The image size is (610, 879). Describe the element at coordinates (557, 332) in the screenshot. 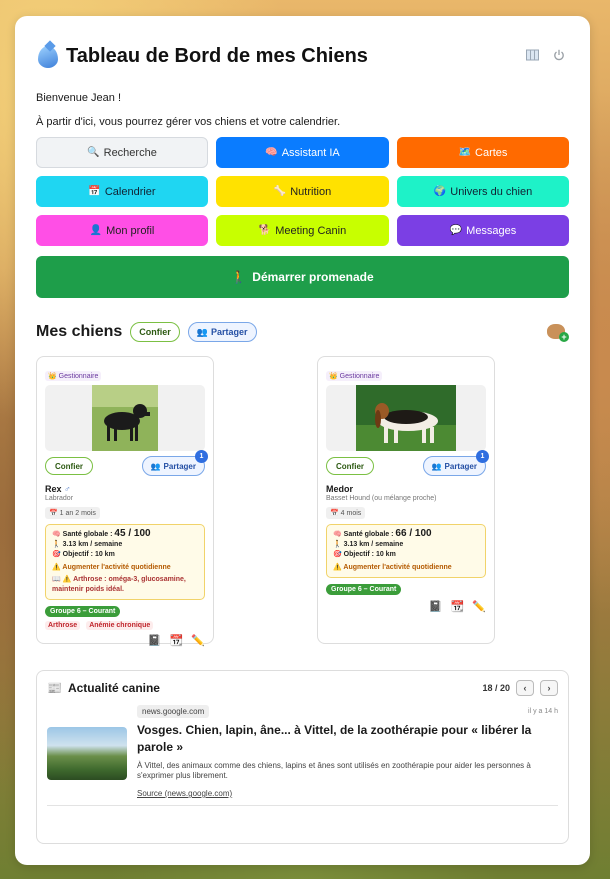

I see `add-dog-icon: +` at that location.